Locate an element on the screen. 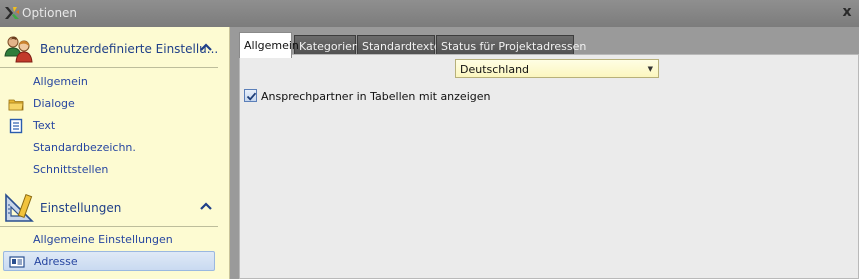  group-header-einstellungen: Einstellungen is located at coordinates (109, 208).